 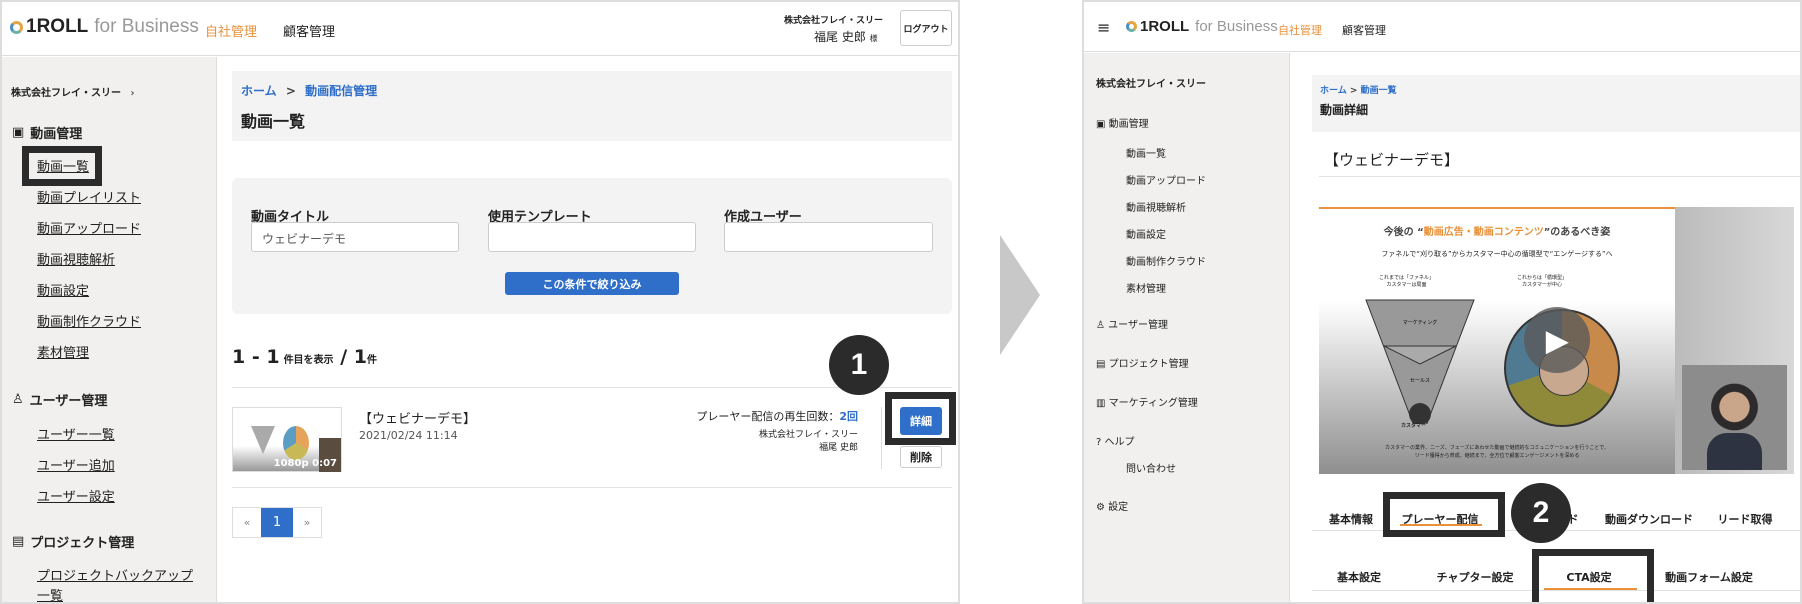 I want to click on sidebar-item-playlist: 動画プレイリスト, so click(x=89, y=196).